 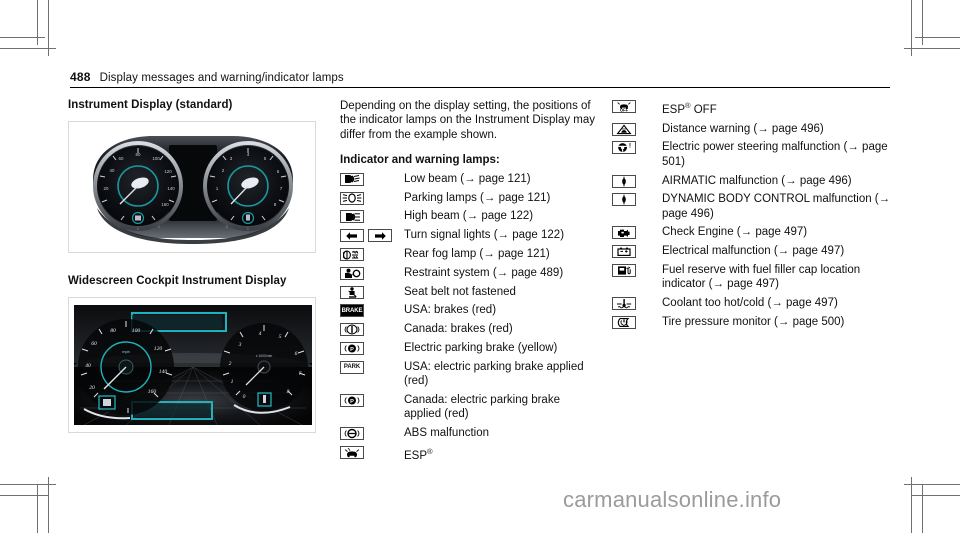 What do you see at coordinates (126, 351) in the screenshot?
I see `svg-text: mph` at bounding box center [126, 351].